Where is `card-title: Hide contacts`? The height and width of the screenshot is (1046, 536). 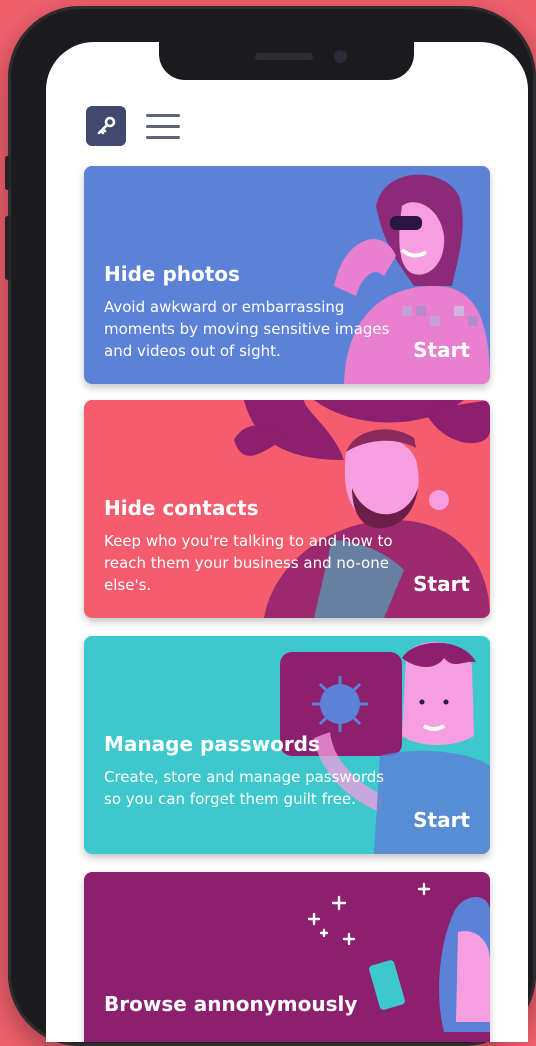 card-title: Hide contacts is located at coordinates (181, 508).